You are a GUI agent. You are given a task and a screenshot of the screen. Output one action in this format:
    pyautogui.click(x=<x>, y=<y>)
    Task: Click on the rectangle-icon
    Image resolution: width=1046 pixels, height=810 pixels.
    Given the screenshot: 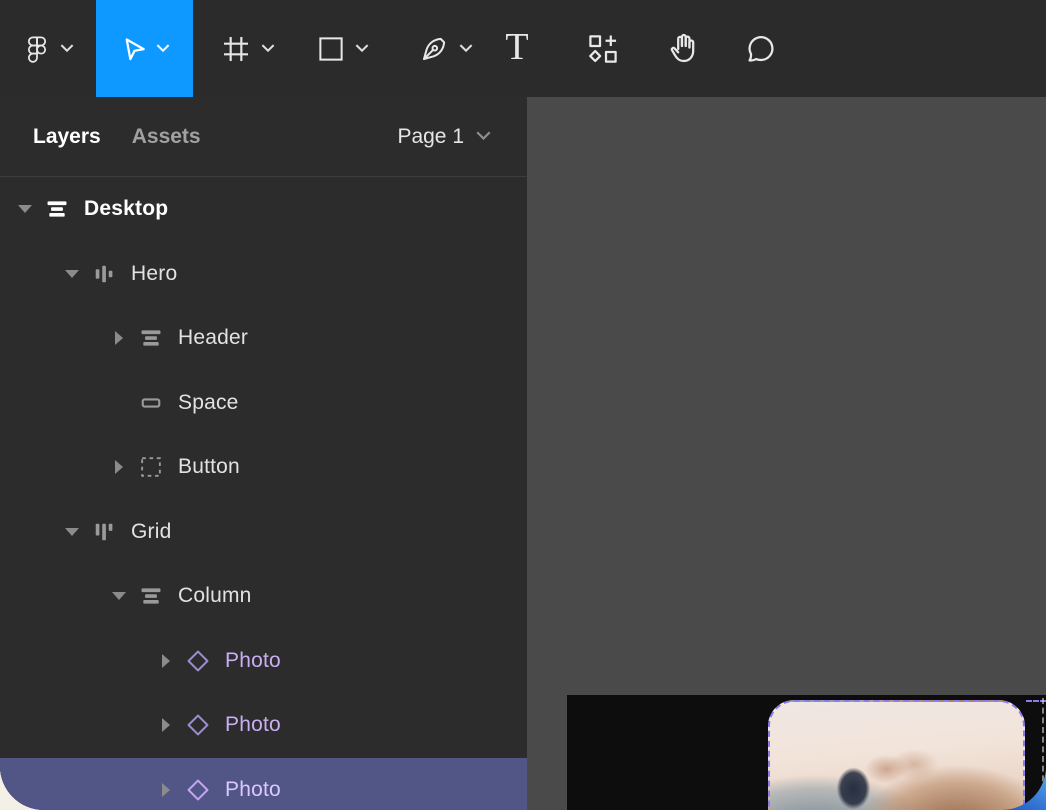 What is the action you would take?
    pyautogui.click(x=331, y=49)
    